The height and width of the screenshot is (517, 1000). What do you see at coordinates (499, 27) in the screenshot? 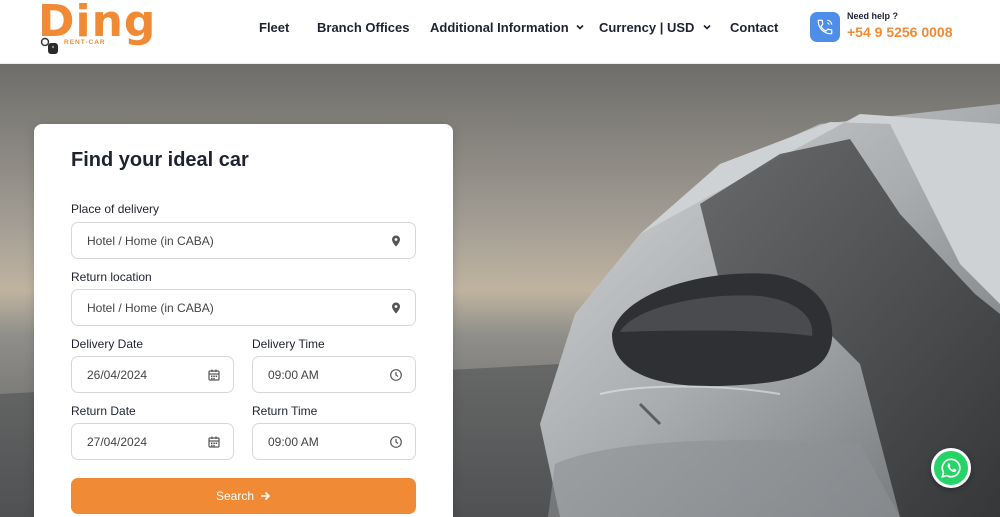
I see `nav-additional-information-label: Additional Information` at bounding box center [499, 27].